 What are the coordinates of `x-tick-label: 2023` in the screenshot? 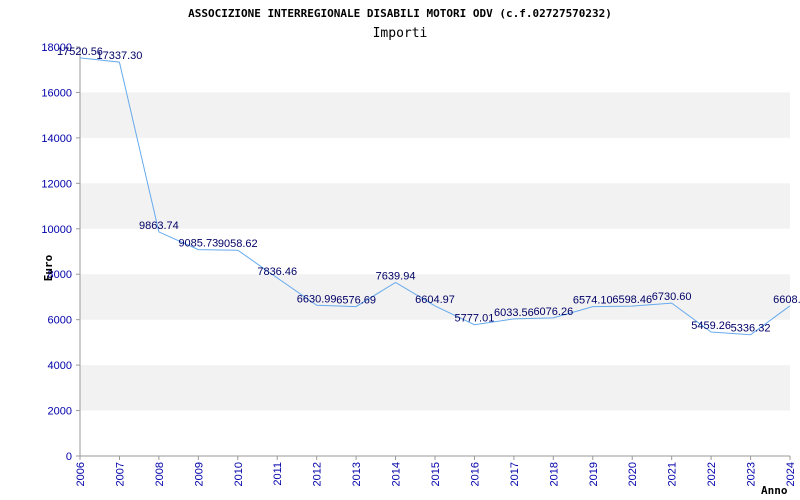 It's located at (752, 474).